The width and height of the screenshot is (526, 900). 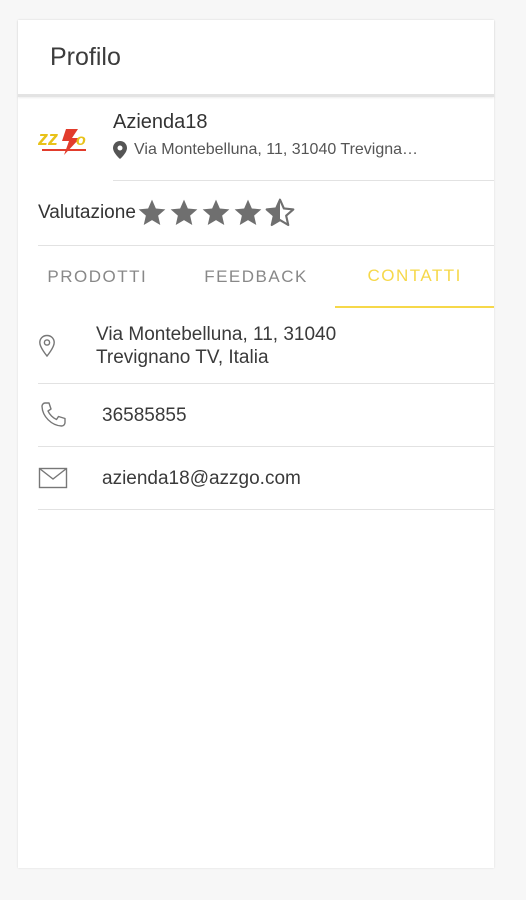 I want to click on rating-stars, so click(x=216, y=213).